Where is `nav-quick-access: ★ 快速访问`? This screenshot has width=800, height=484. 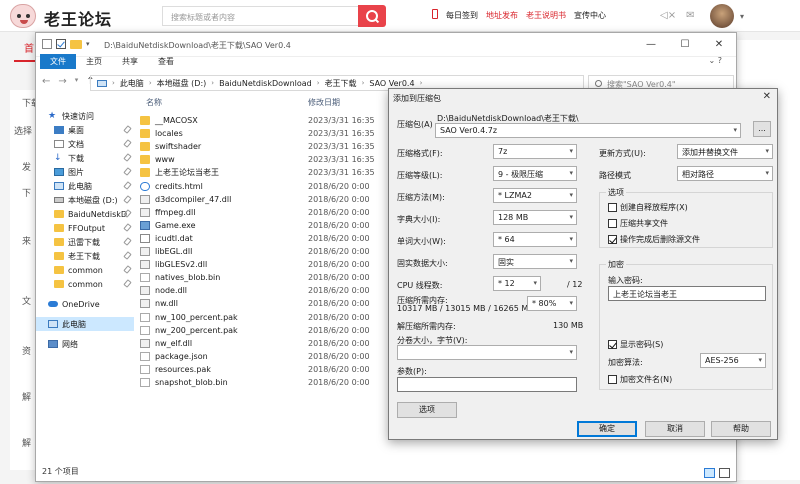
nav-quick-access: ★ 快速访问 is located at coordinates (85, 116).